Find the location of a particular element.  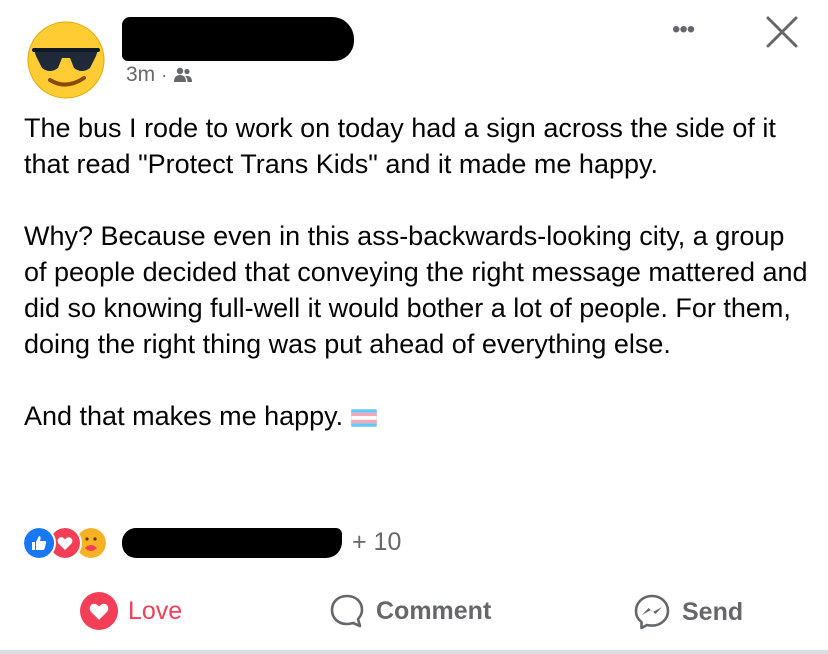

friends-icon is located at coordinates (183, 75).